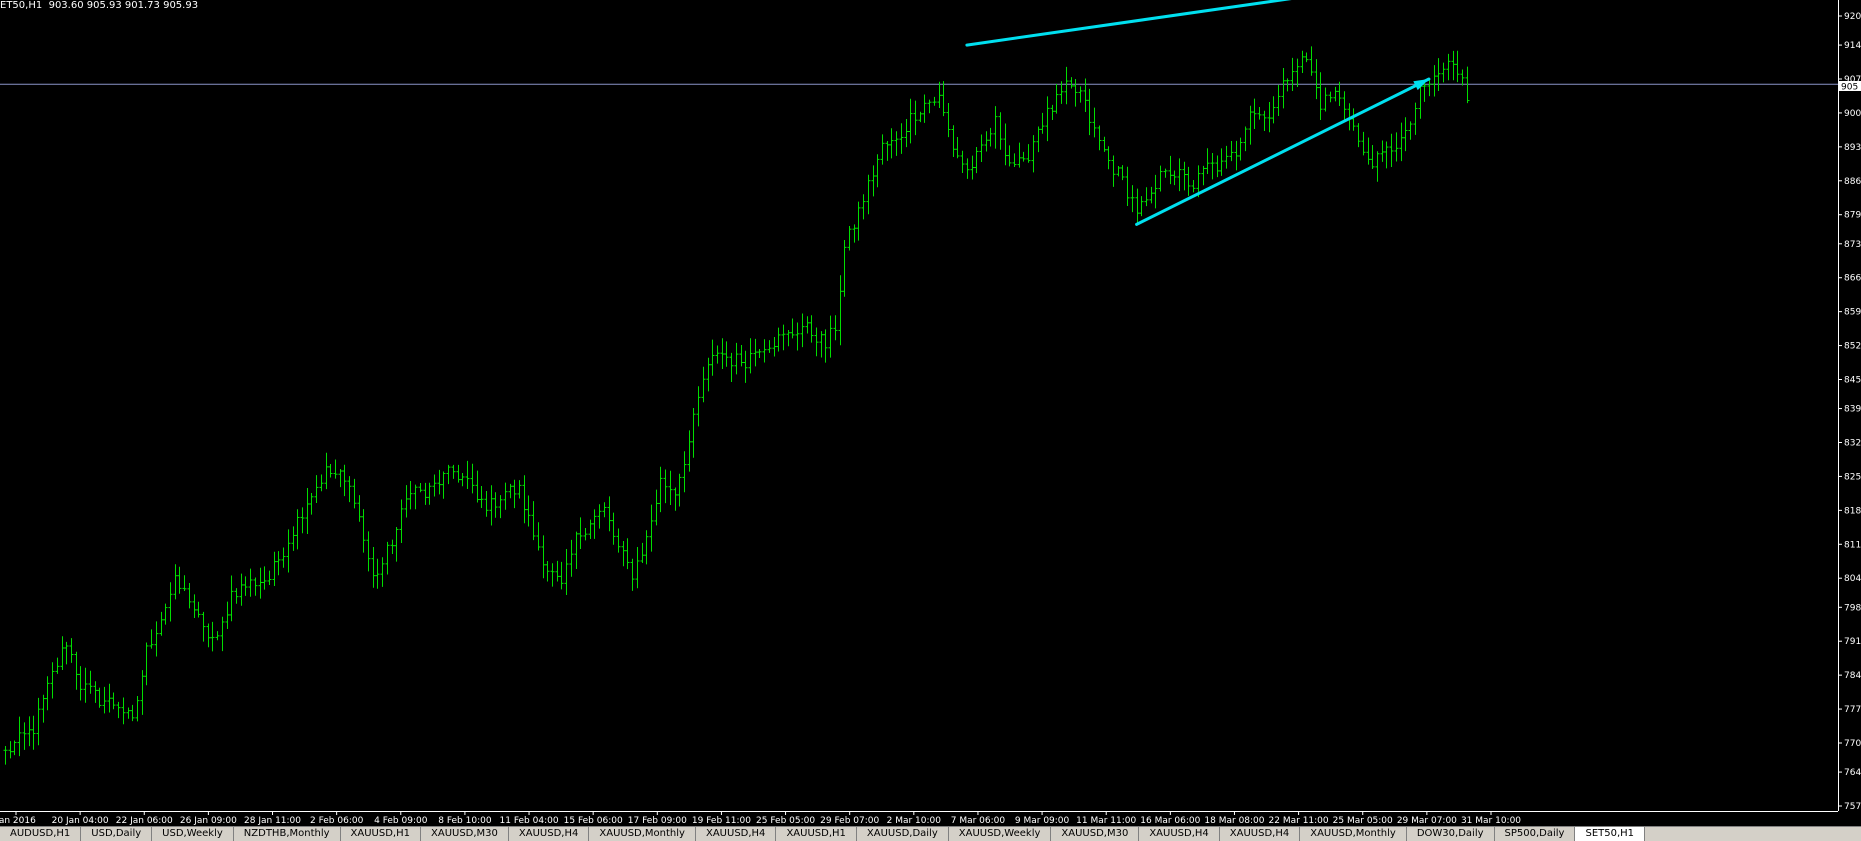  What do you see at coordinates (1852, 46) in the screenshot?
I see `price-tick-label: 914` at bounding box center [1852, 46].